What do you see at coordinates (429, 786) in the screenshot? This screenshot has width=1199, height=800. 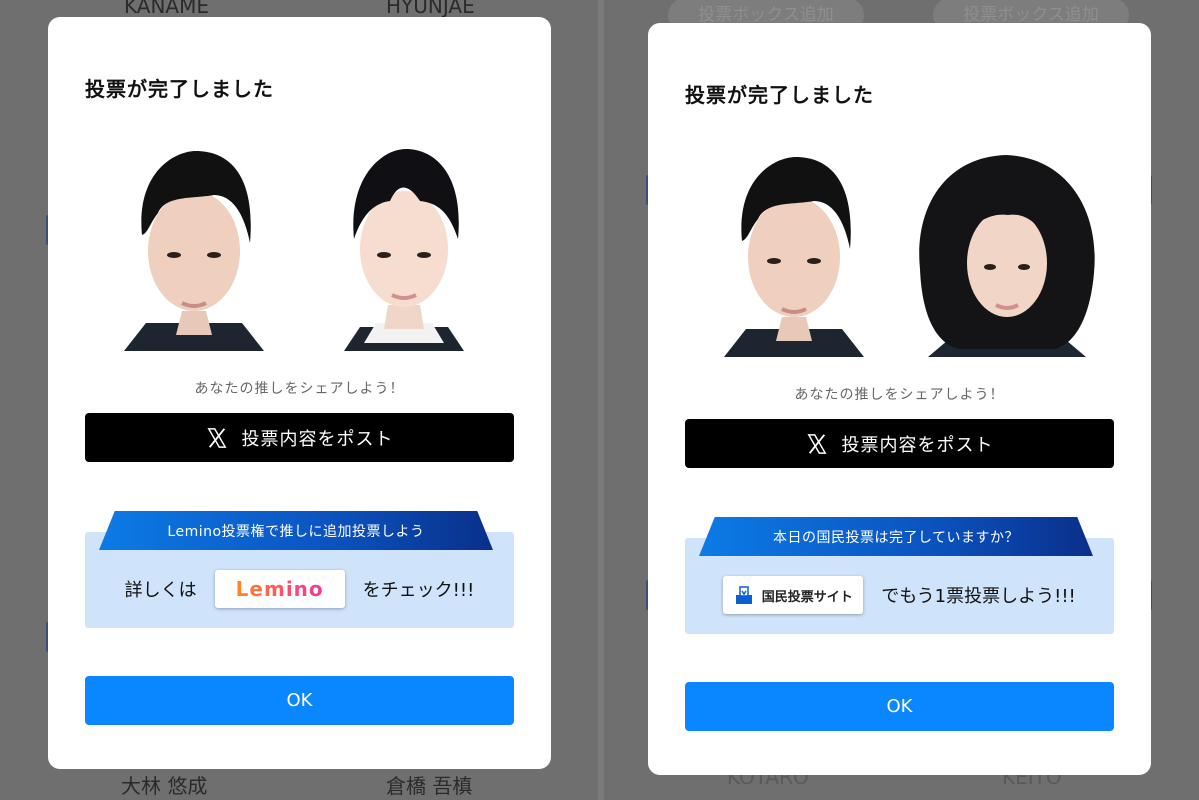 I see `bg-name-bottom-2: 倉橋 吾槙` at bounding box center [429, 786].